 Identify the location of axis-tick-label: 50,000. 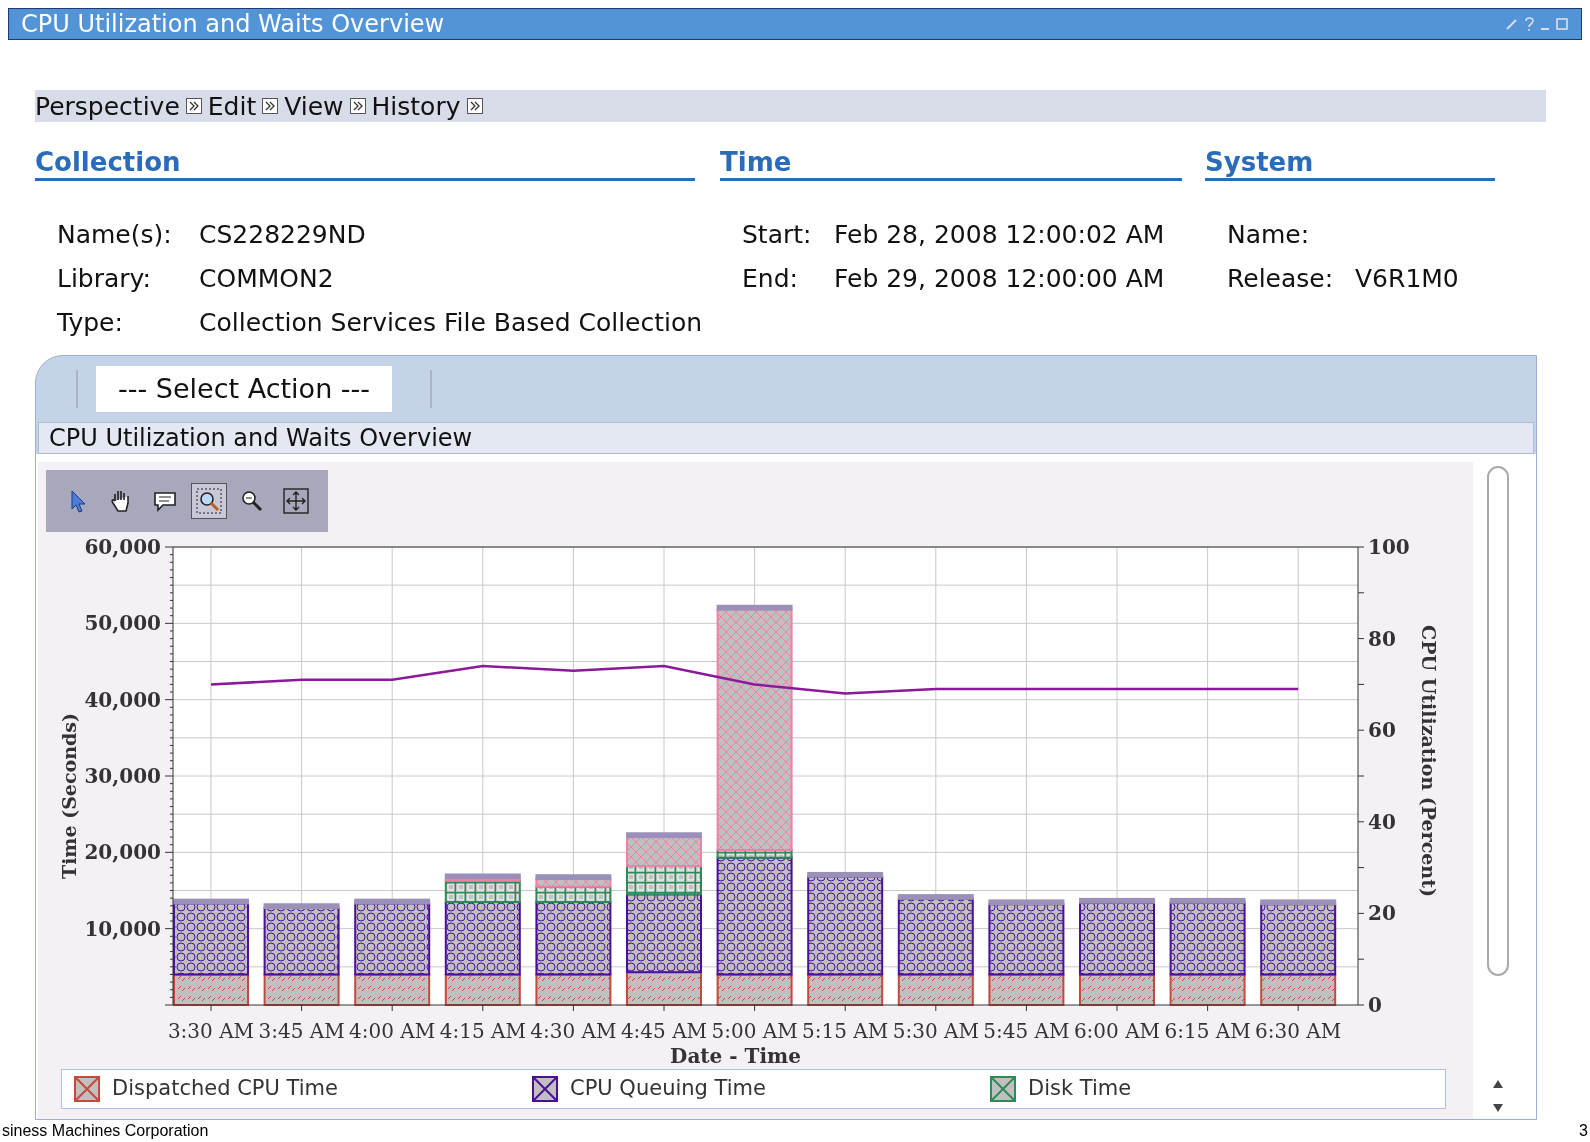
(122, 623).